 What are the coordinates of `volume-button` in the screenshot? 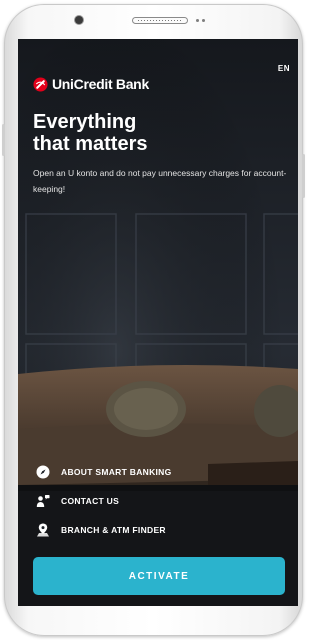 It's located at (3, 140).